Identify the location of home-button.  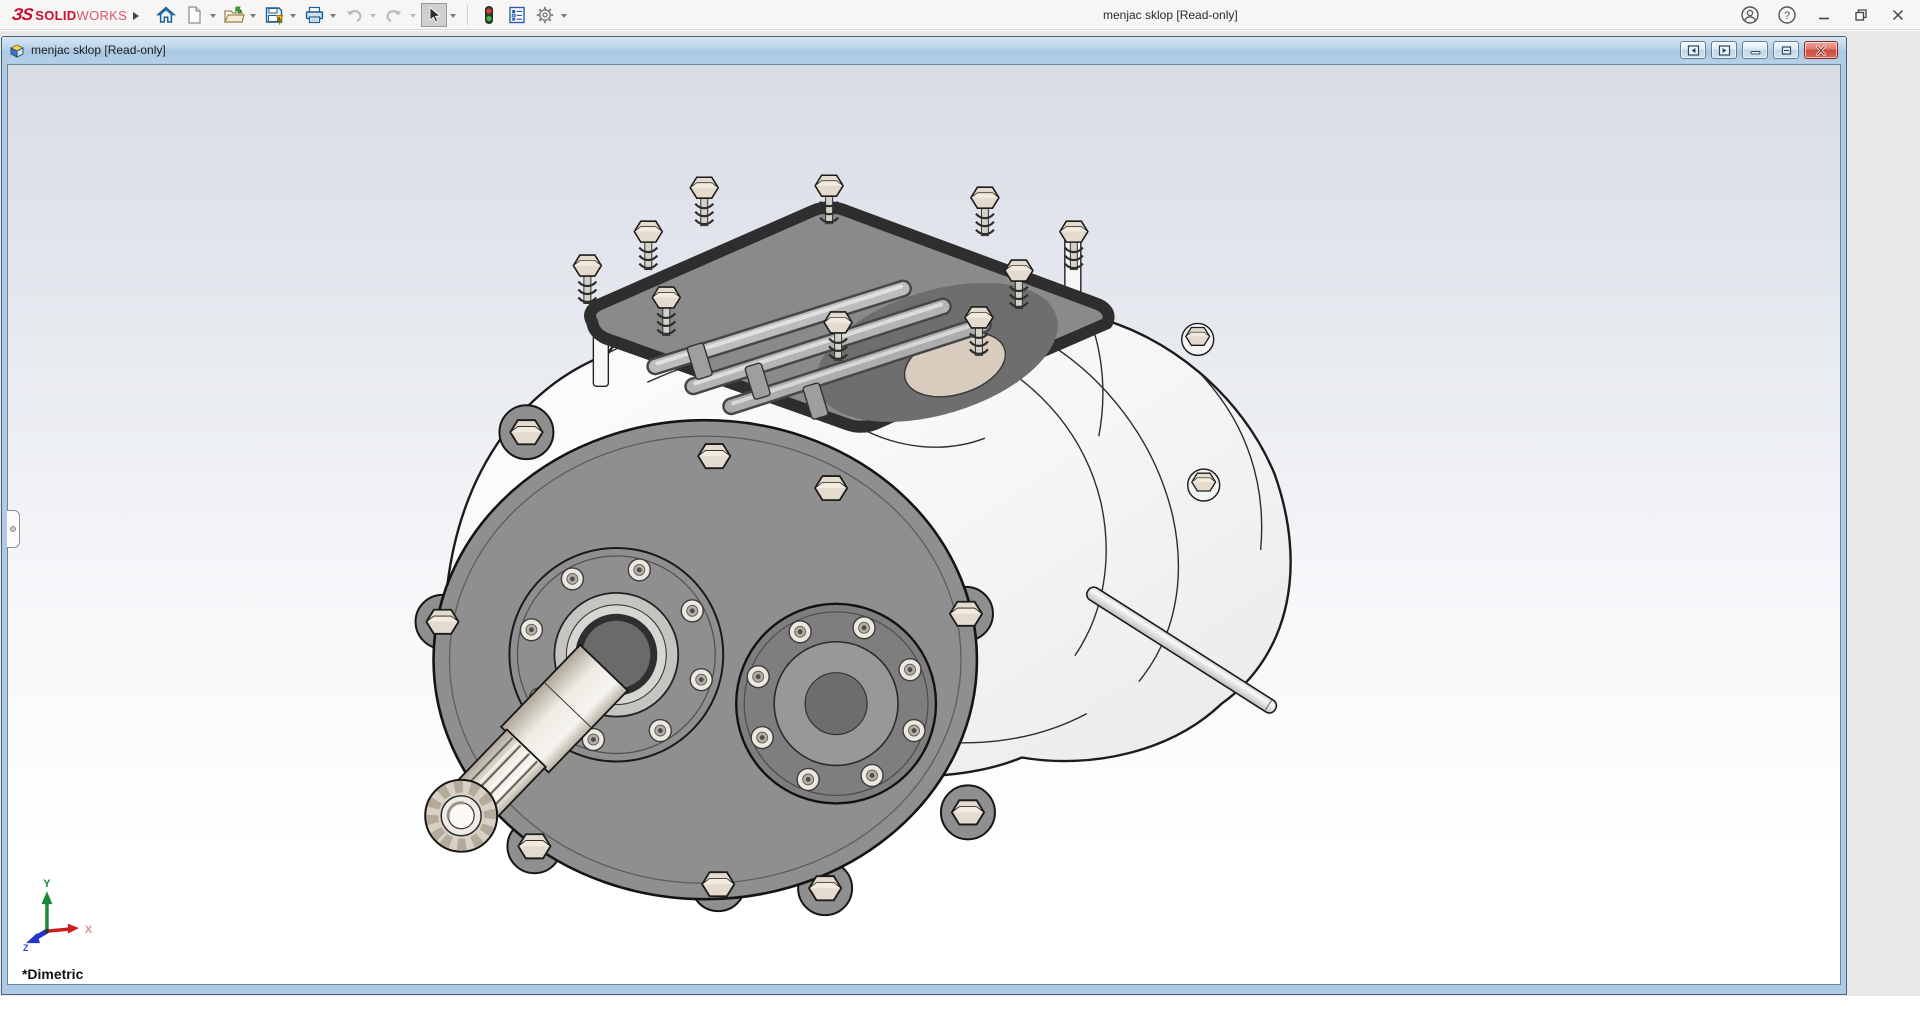
(166, 15).